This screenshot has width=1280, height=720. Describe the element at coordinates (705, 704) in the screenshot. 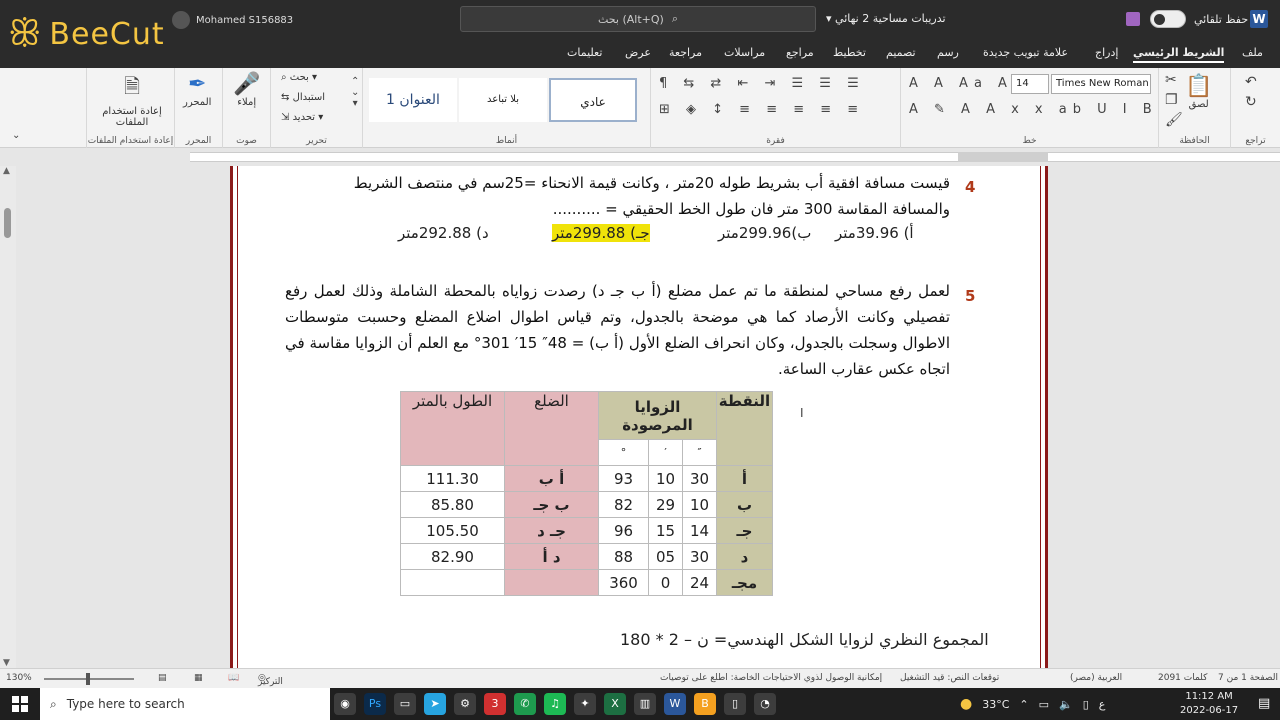

I see `beecut-taskbar-icon: B` at that location.